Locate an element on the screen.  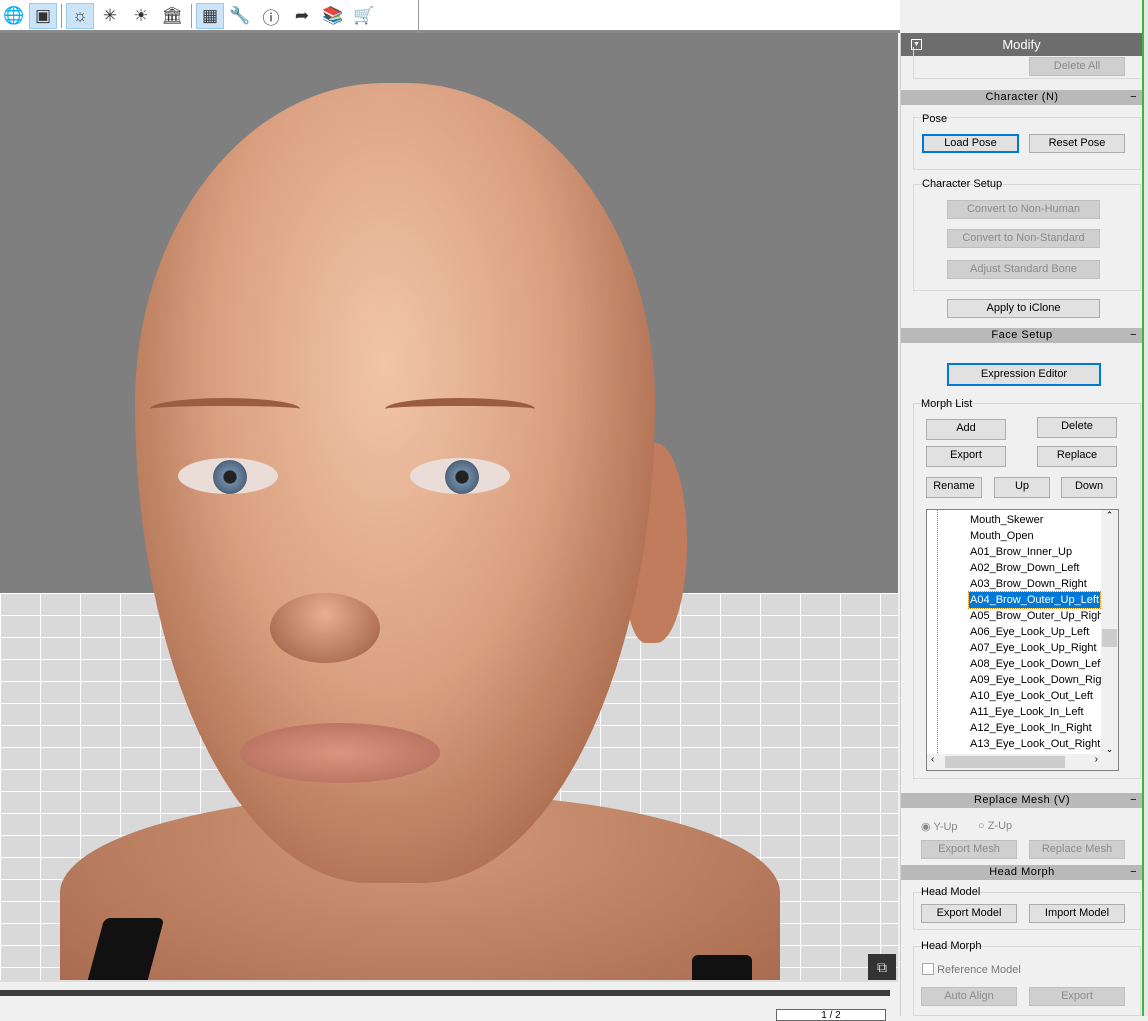
export-tool-icon: ➦ is located at coordinates (302, 16).